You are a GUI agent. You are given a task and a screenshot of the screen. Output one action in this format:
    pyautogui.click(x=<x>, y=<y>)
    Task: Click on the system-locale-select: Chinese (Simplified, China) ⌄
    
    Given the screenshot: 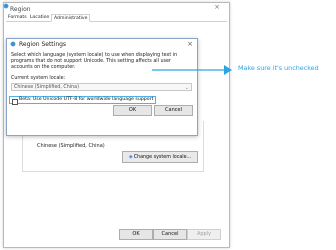 What is the action you would take?
    pyautogui.click(x=101, y=87)
    